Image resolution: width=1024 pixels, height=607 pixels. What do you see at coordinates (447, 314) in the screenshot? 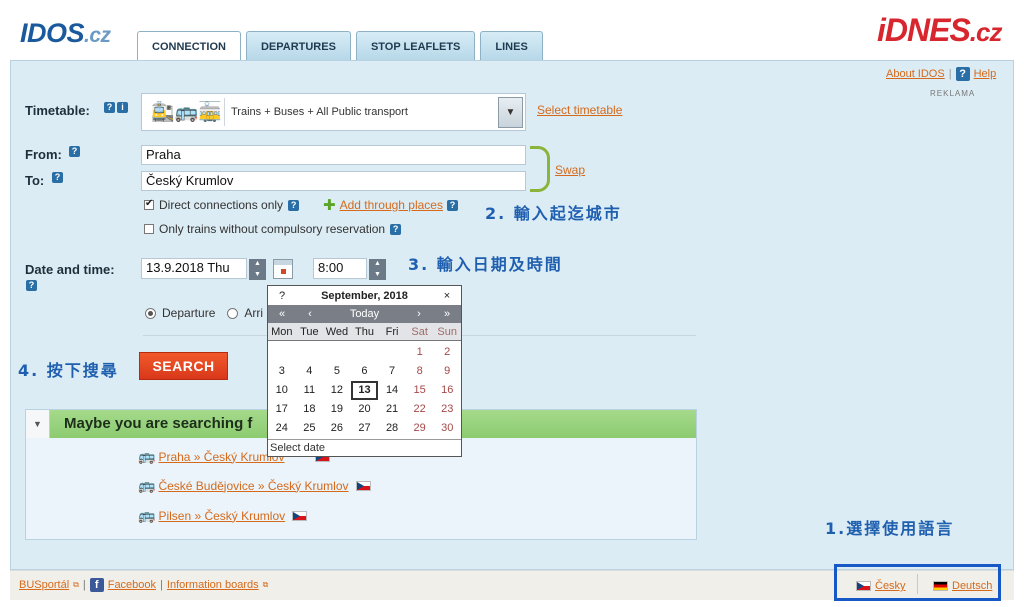
I see `next-year-button: »` at bounding box center [447, 314].